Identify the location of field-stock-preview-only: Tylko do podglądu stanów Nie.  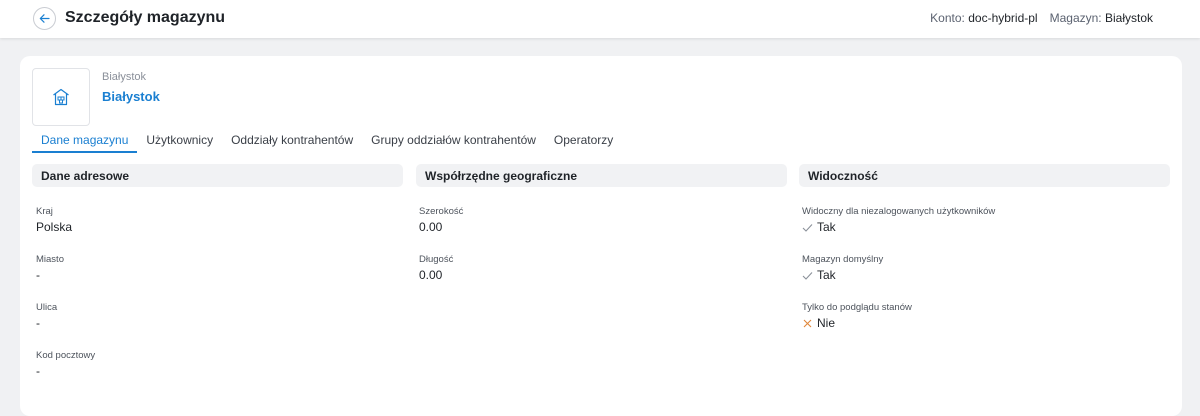
(857, 316).